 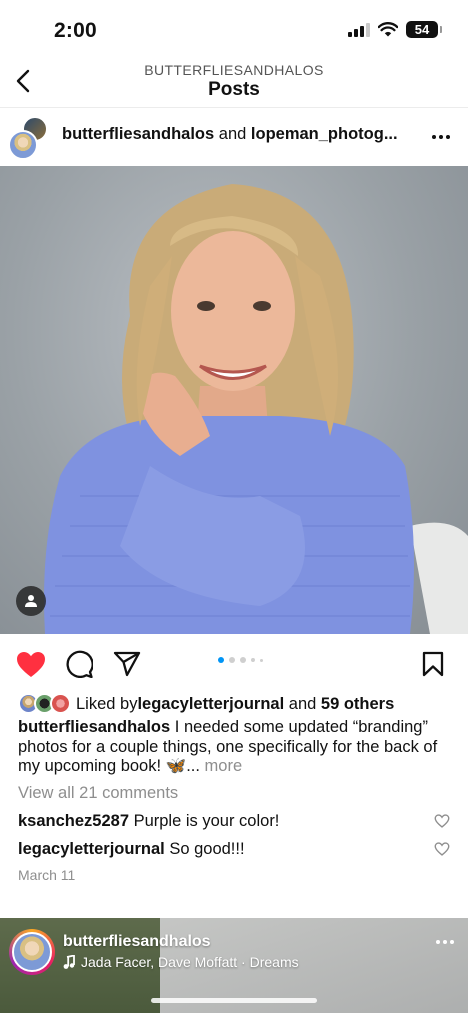 What do you see at coordinates (107, 703) in the screenshot?
I see `likes-prefix: Liked by` at bounding box center [107, 703].